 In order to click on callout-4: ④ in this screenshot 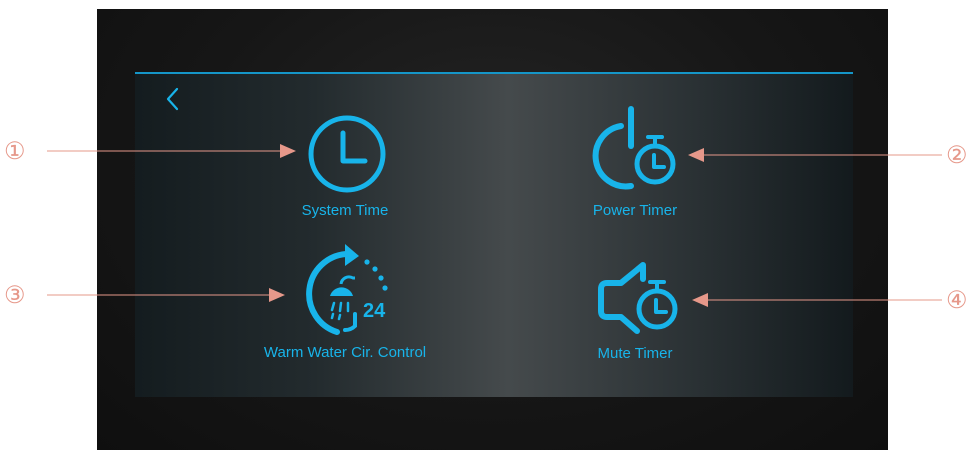, I will do `click(957, 300)`.